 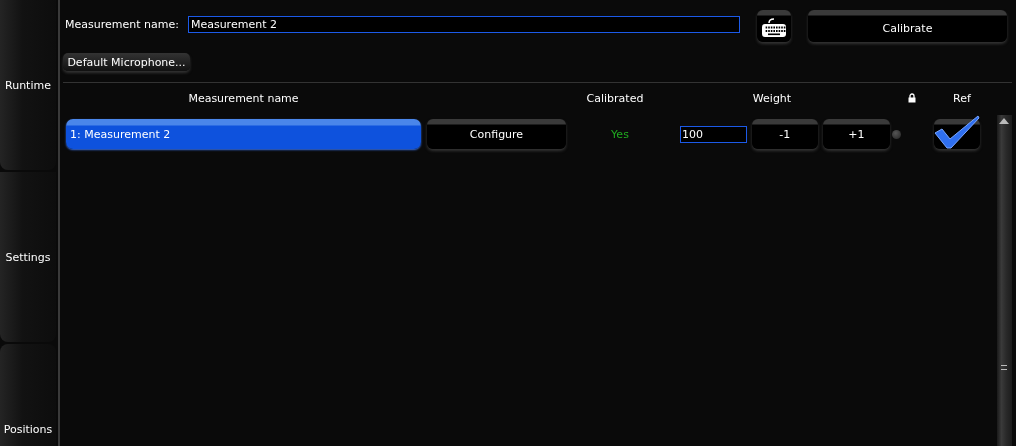 I want to click on field-label: Measurement name:, so click(x=122, y=24).